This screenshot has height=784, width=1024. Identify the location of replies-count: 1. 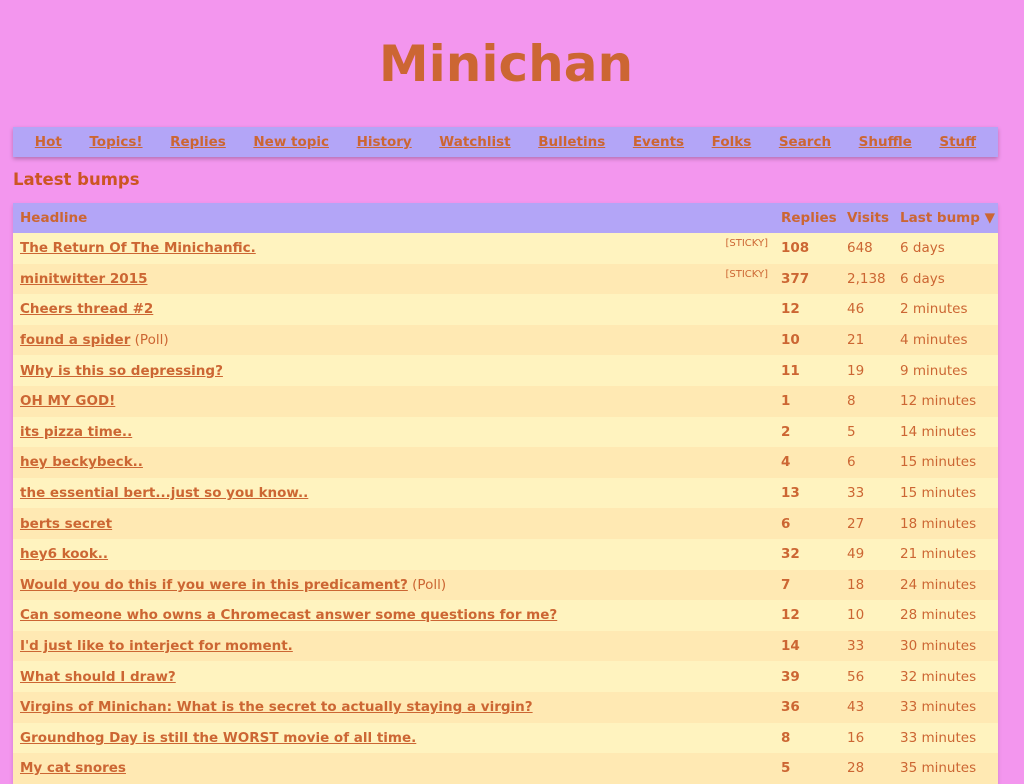
(786, 401).